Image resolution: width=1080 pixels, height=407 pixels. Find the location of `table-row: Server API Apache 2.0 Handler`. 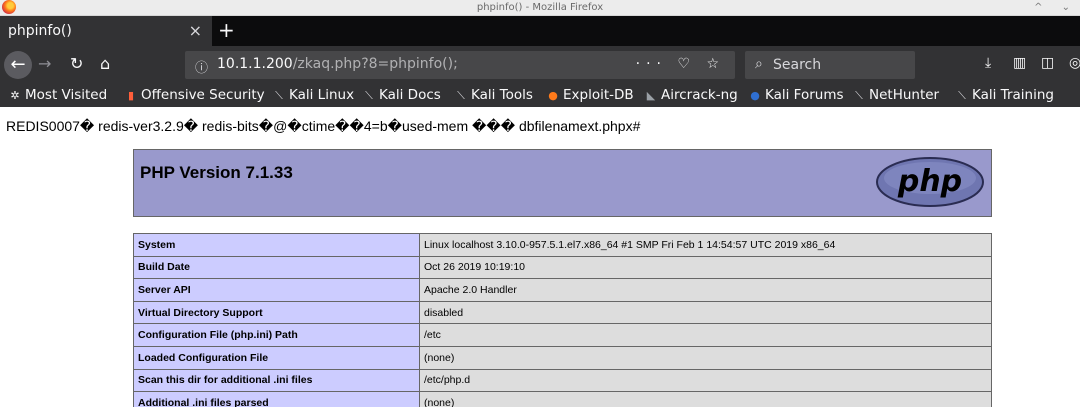

table-row: Server API Apache 2.0 Handler is located at coordinates (562, 290).